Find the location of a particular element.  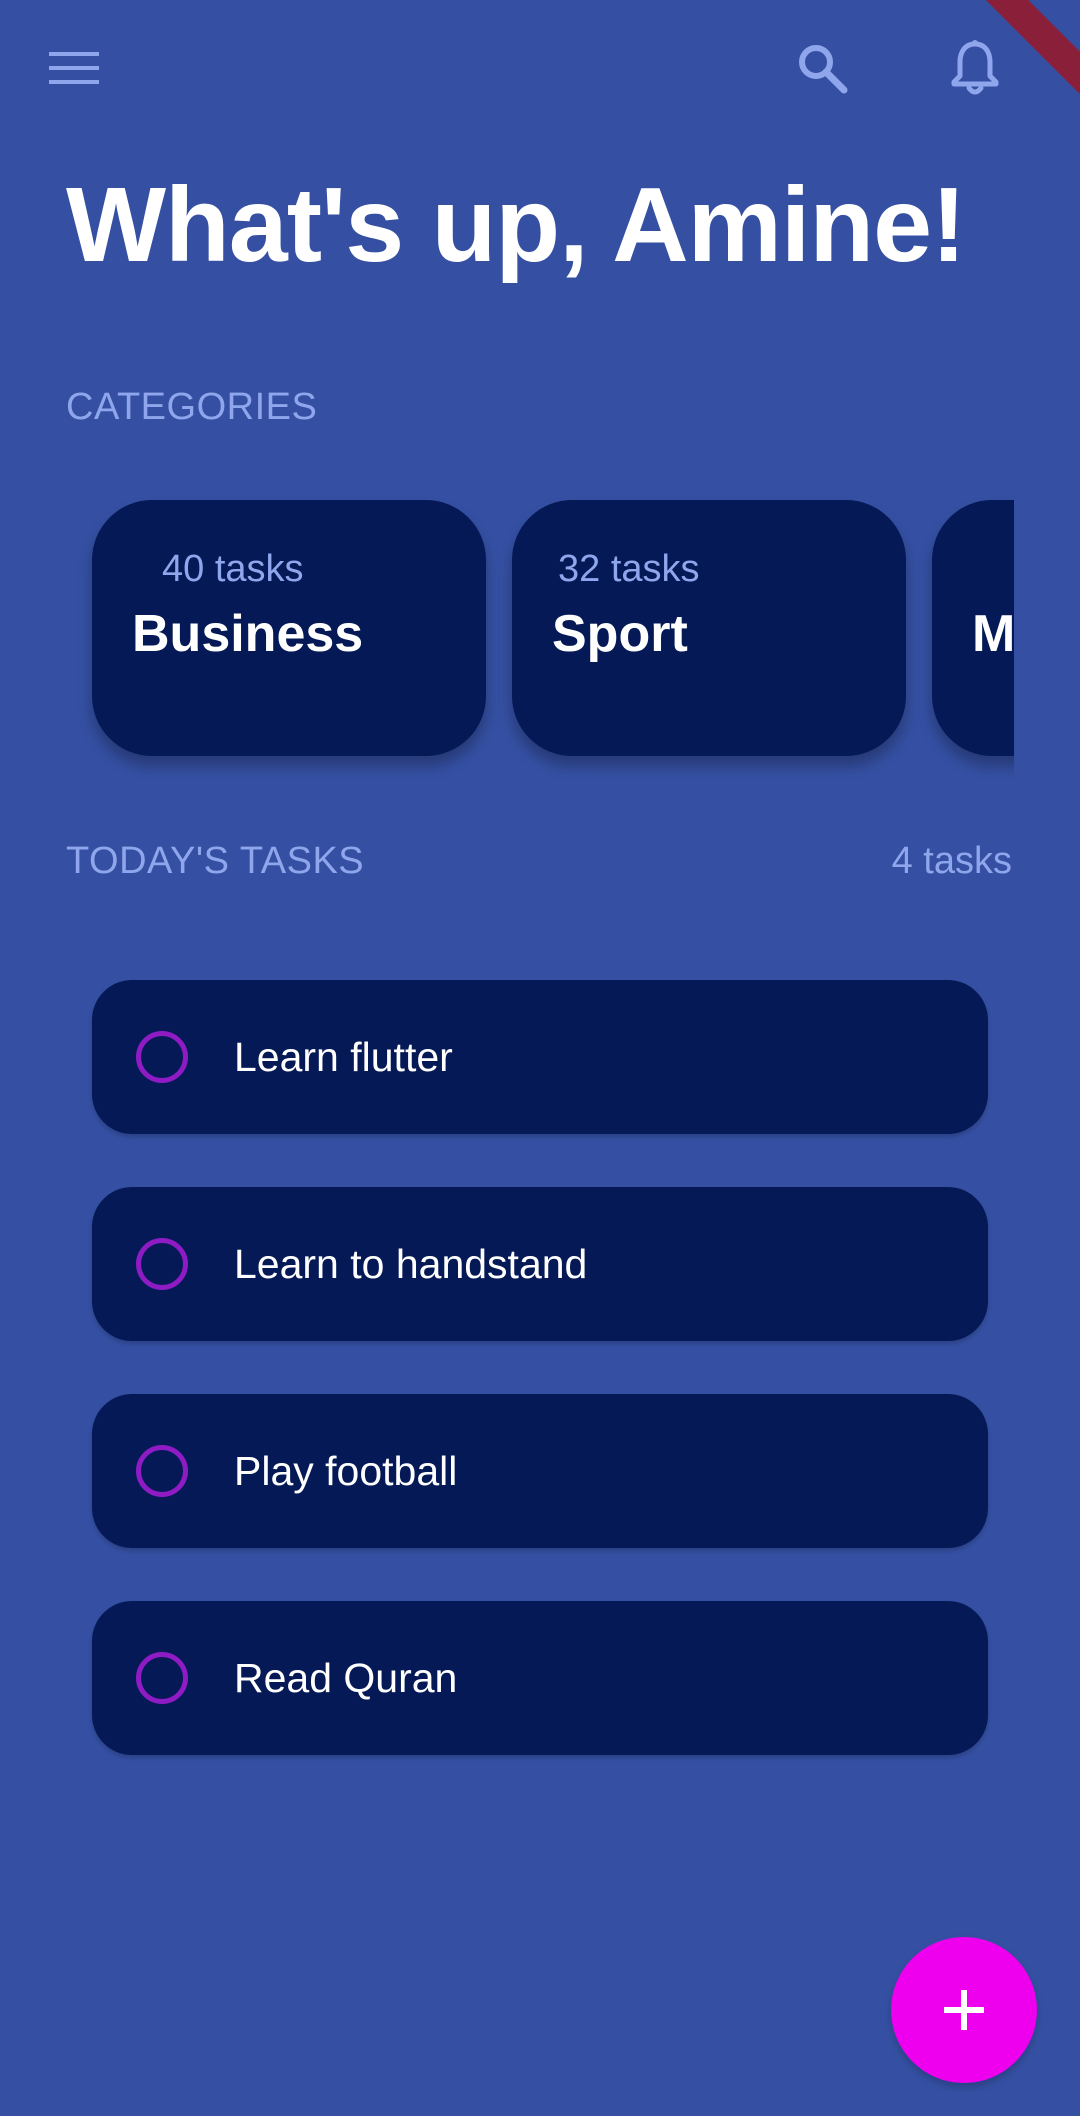

menu-button is located at coordinates (74, 68).